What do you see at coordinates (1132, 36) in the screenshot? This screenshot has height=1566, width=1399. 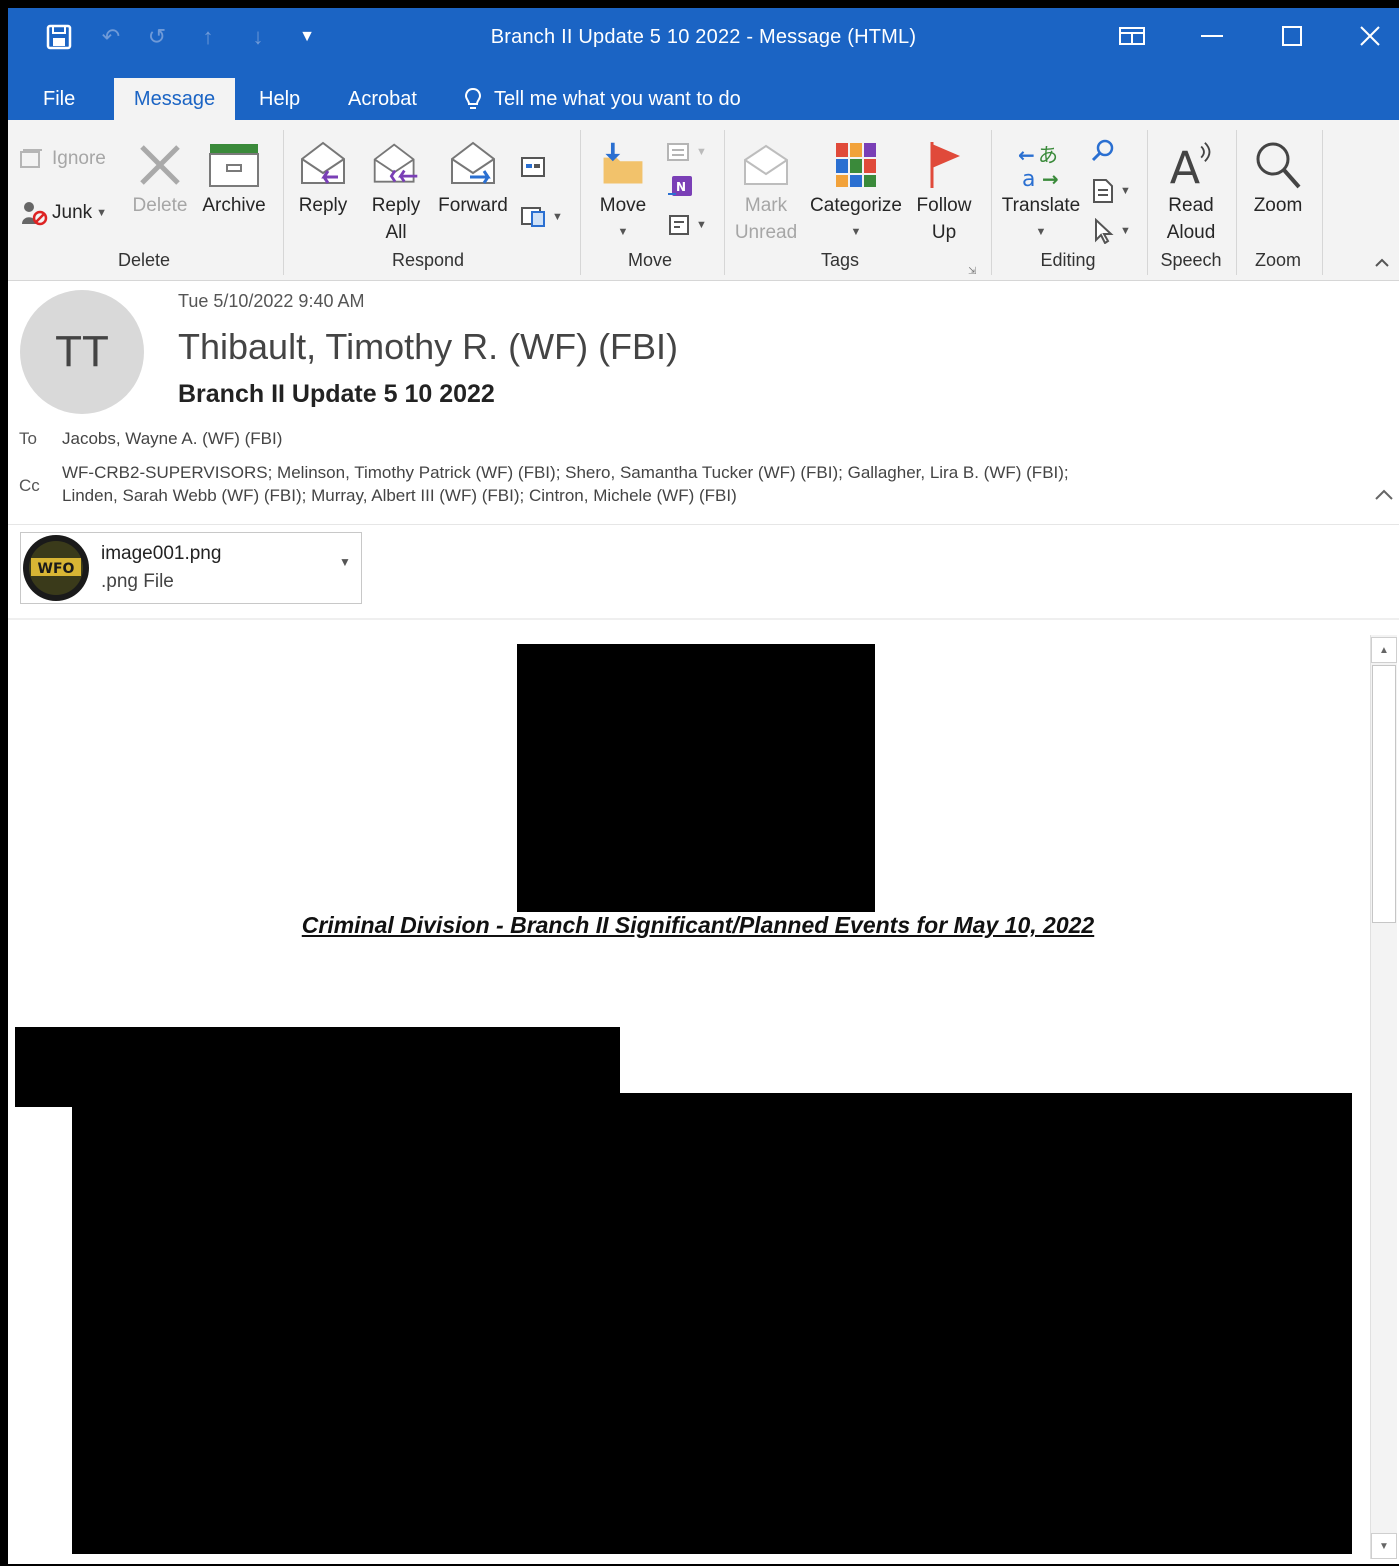 I see `ribbon-display-options-icon` at bounding box center [1132, 36].